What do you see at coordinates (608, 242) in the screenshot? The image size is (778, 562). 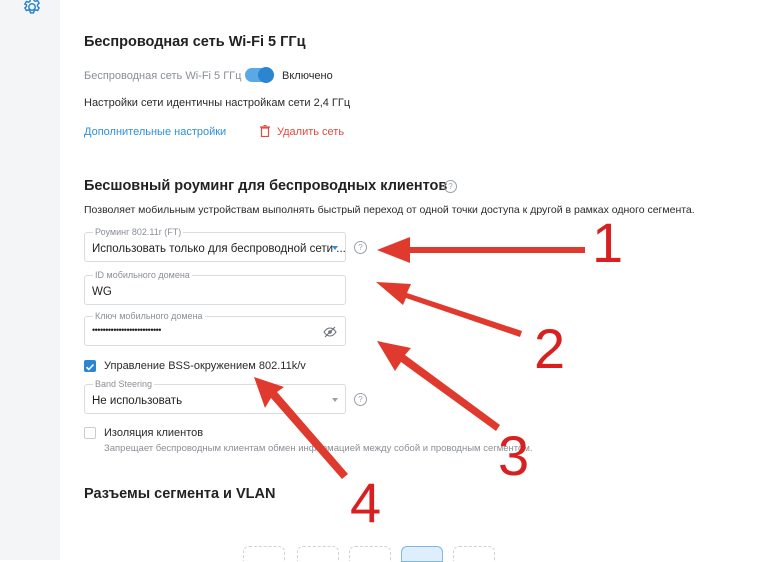 I see `annotation-number-1: 1` at bounding box center [608, 242].